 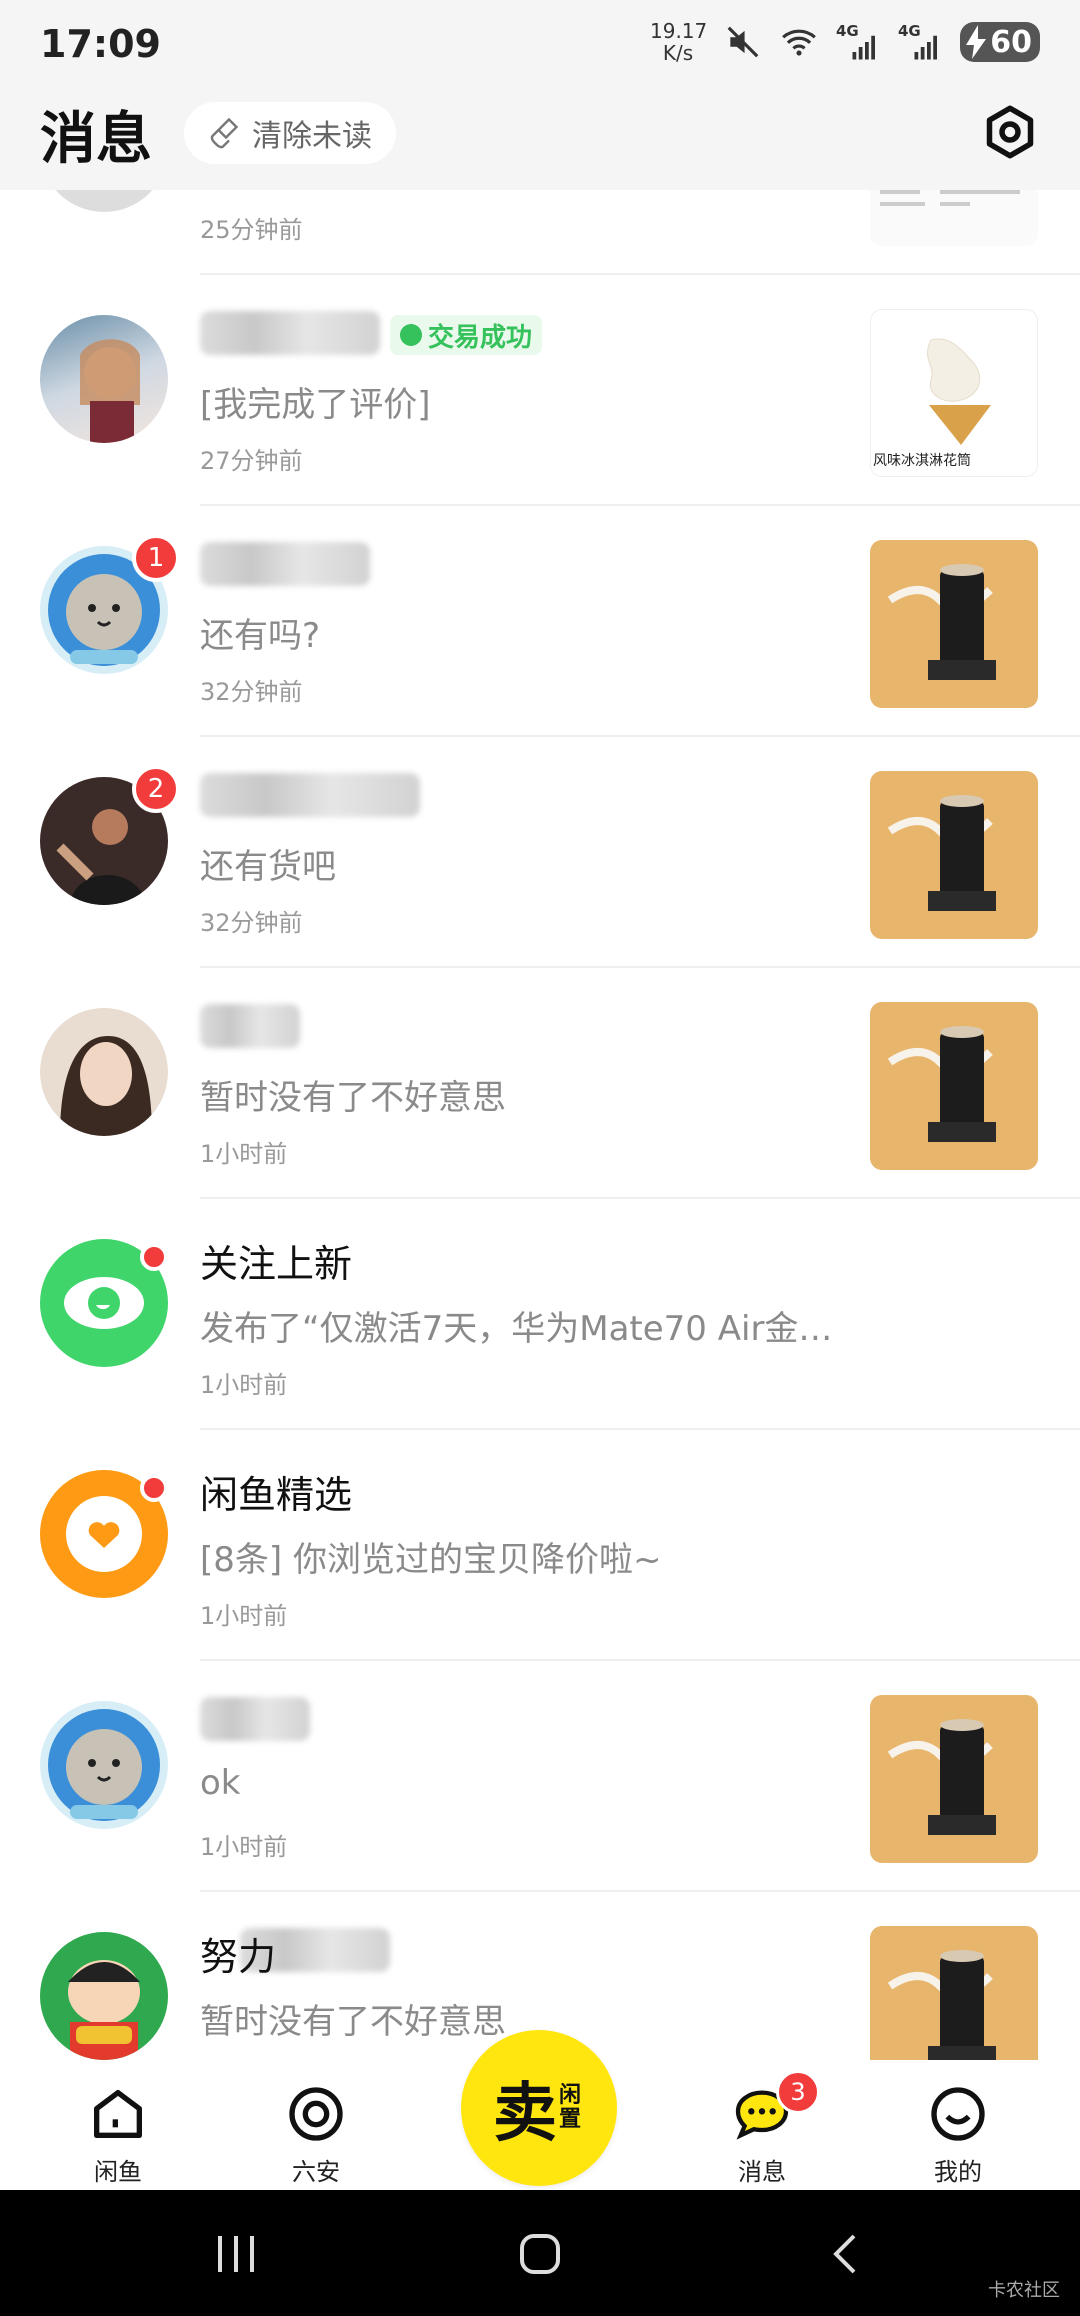 I want to click on messages-badge: 3, so click(x=798, y=2092).